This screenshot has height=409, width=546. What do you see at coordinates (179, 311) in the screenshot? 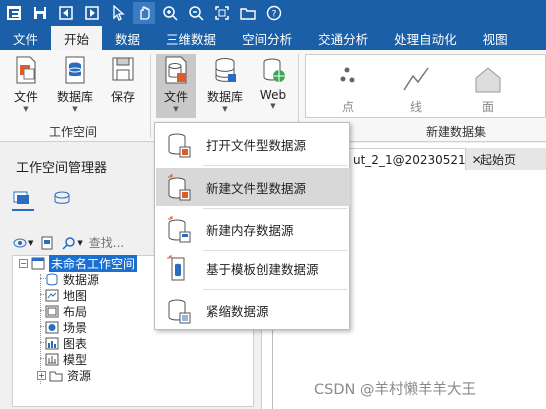
I see `compact-datasource-icon` at bounding box center [179, 311].